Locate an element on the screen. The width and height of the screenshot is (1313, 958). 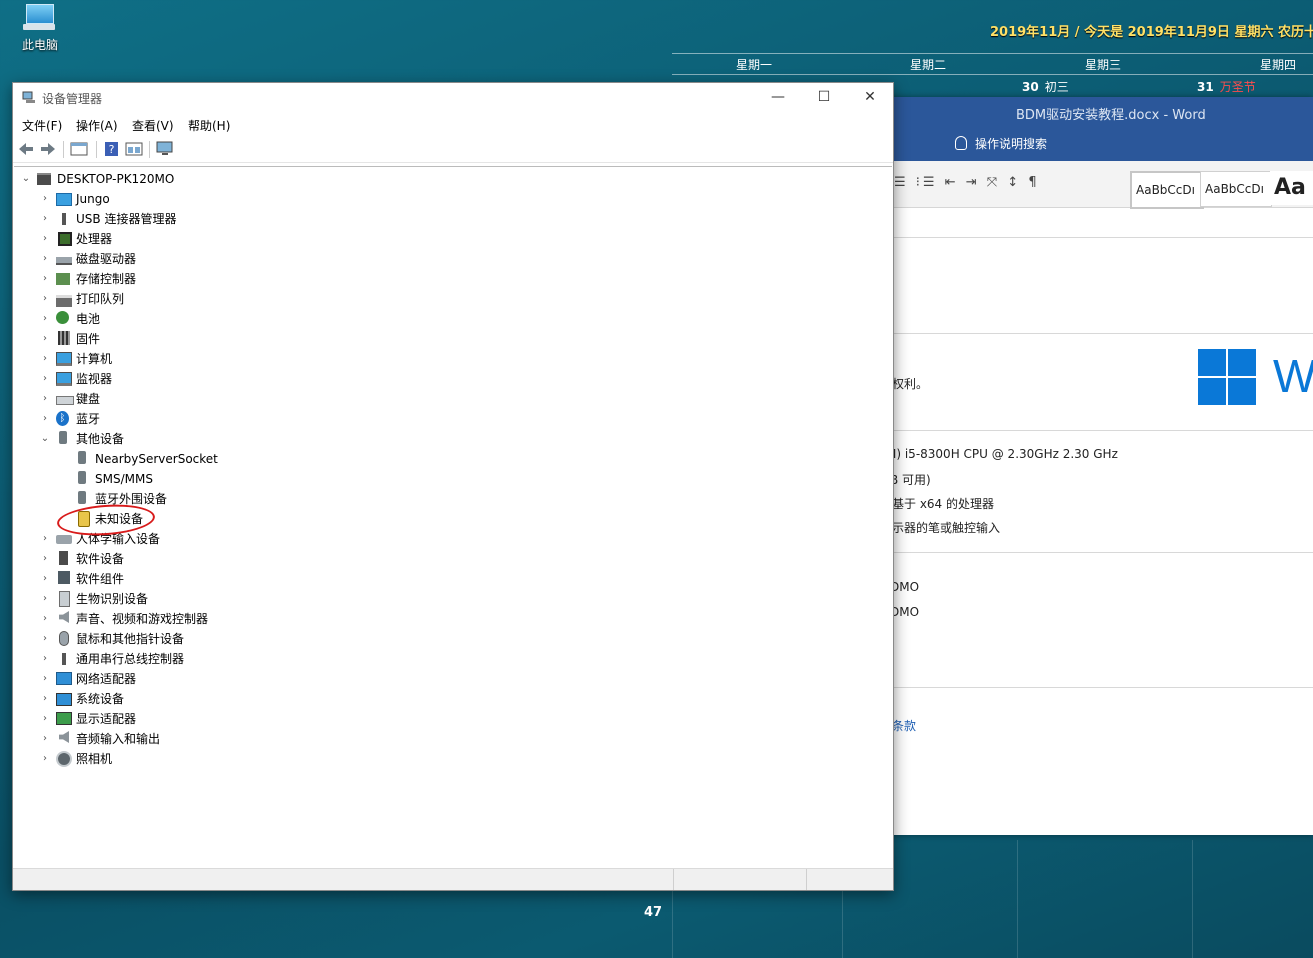
monitor-icon is located at coordinates (165, 149).